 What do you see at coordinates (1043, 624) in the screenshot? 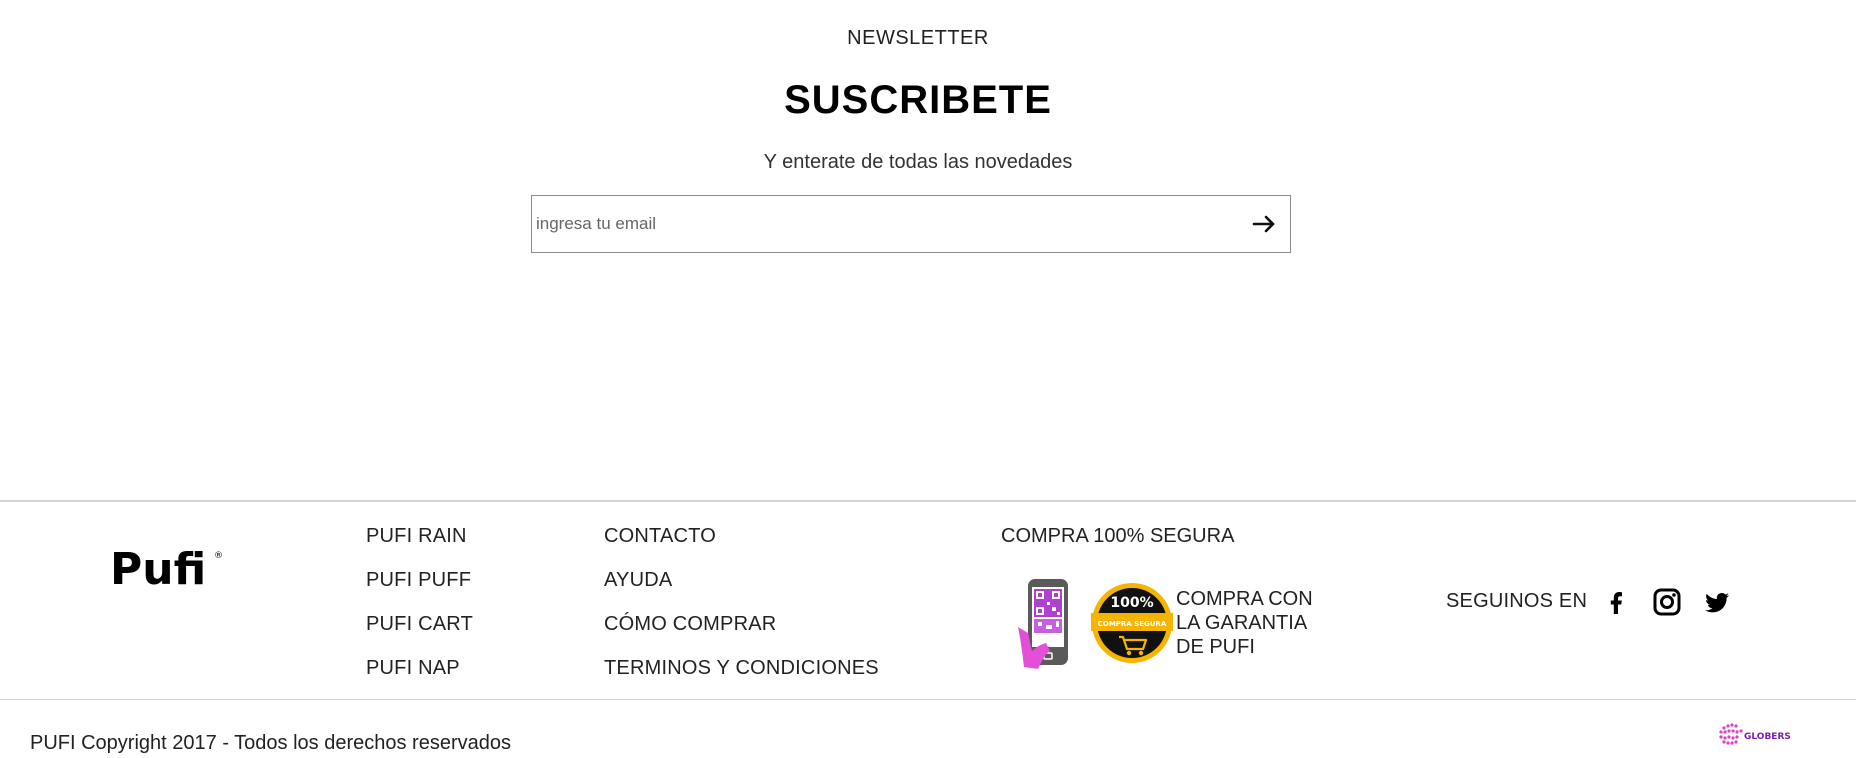
I see `qr-phone-icon` at bounding box center [1043, 624].